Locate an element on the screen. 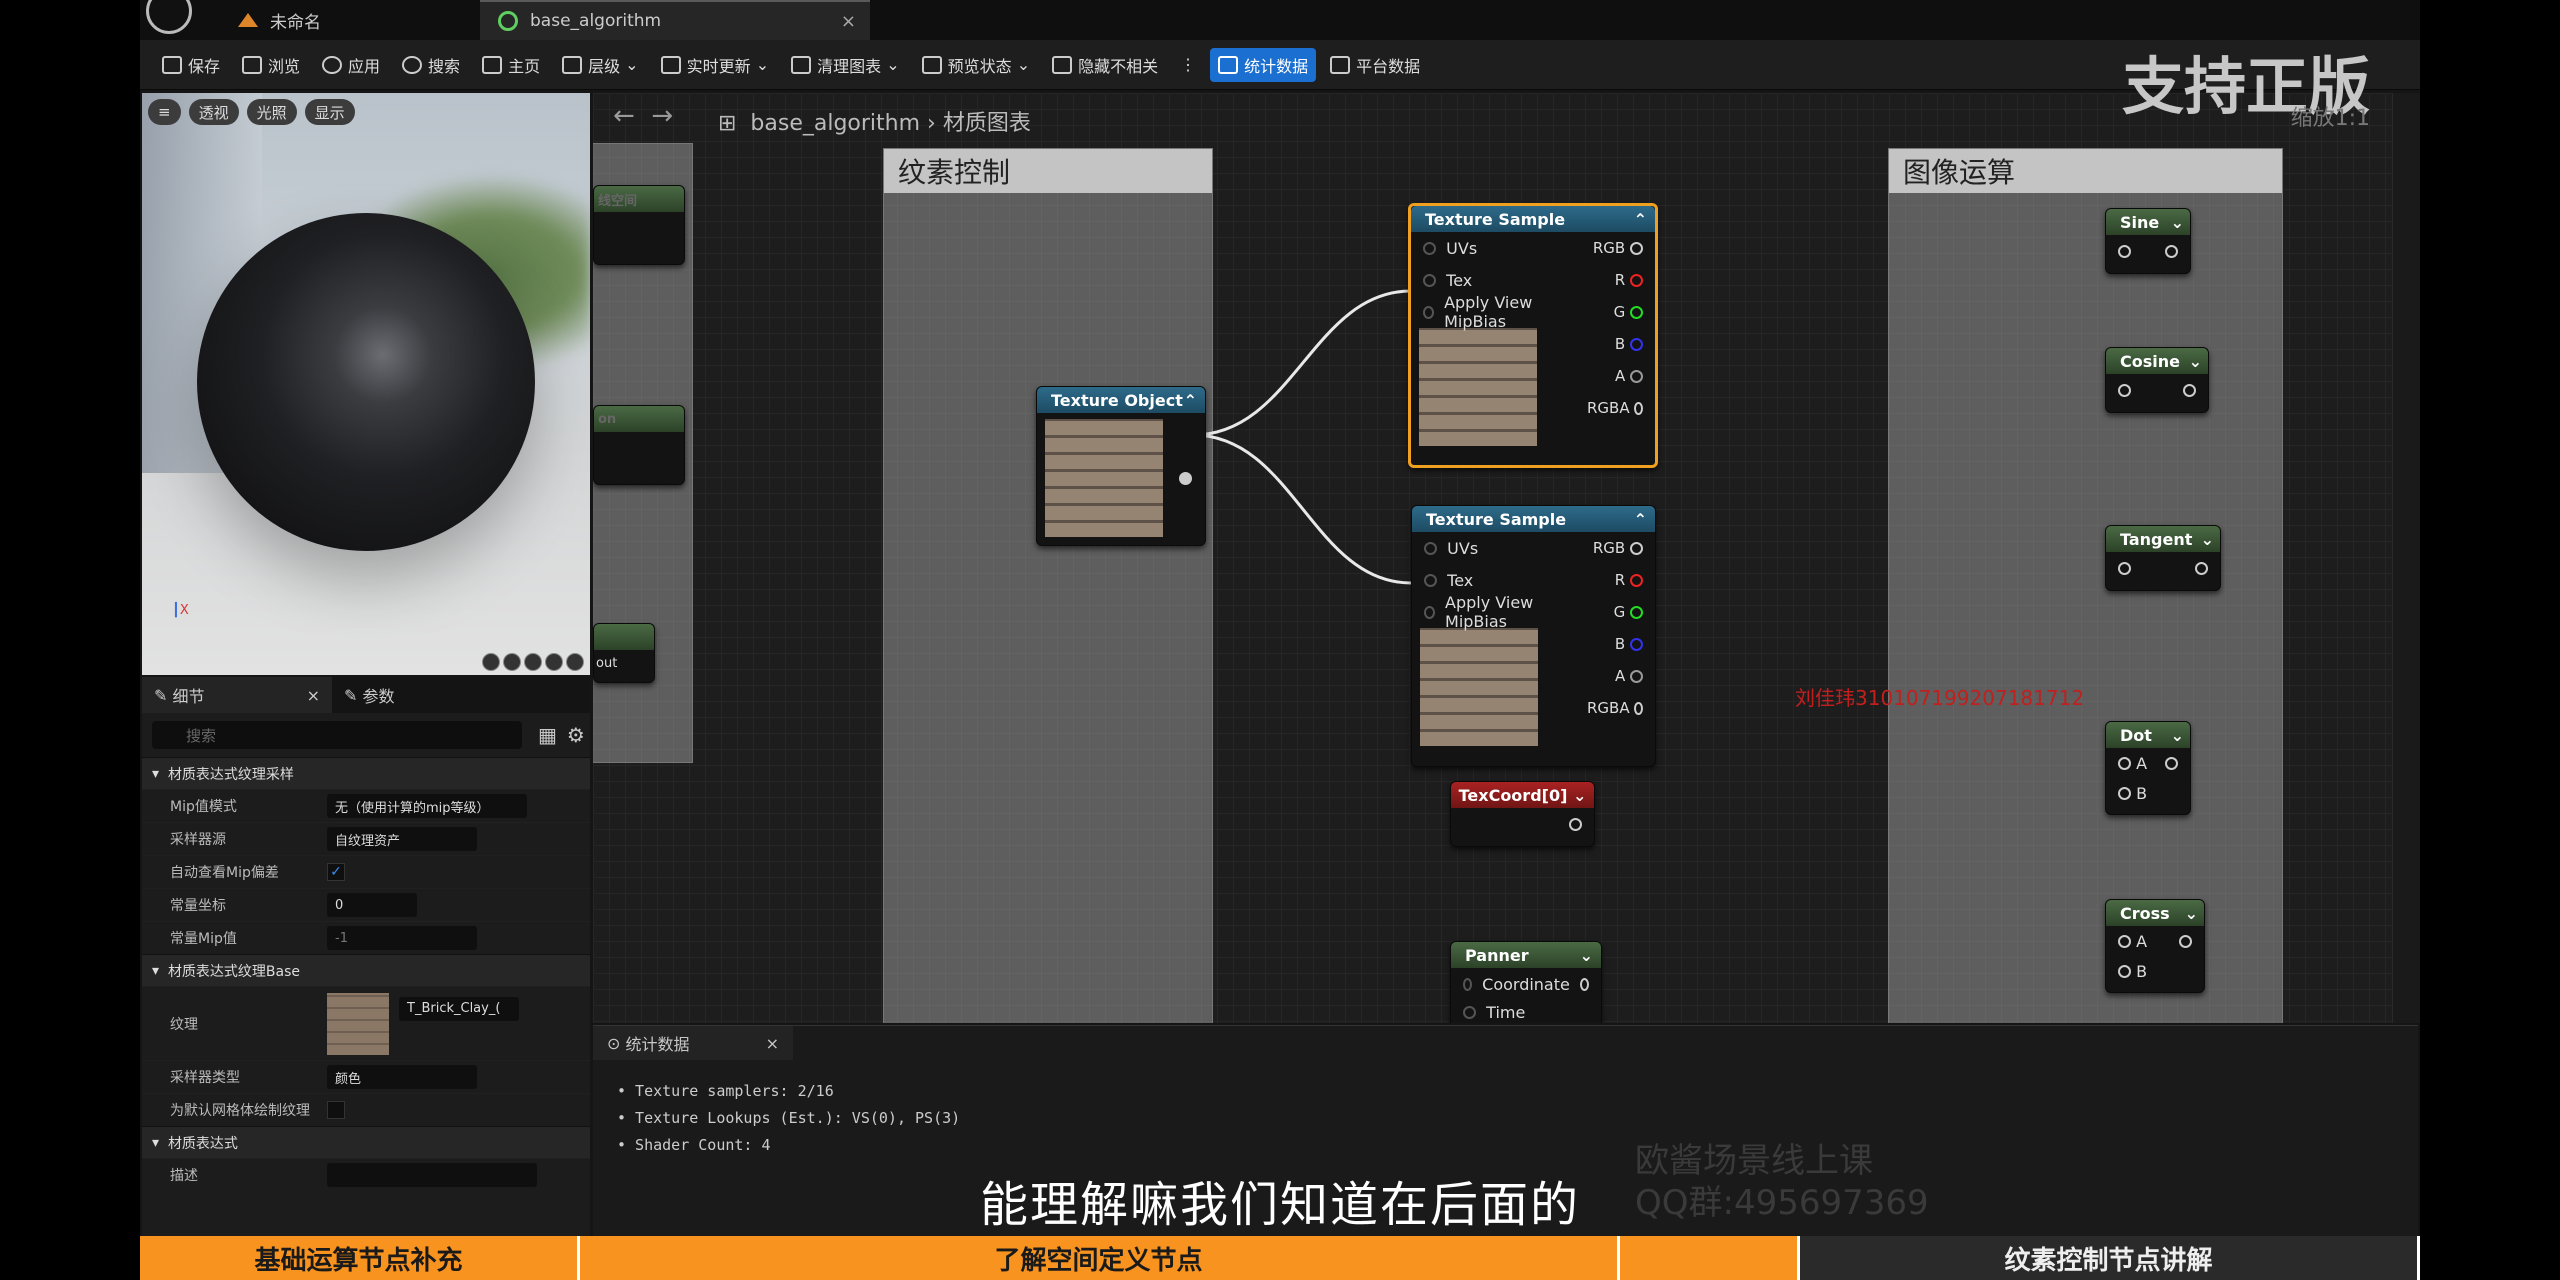 The width and height of the screenshot is (2560, 1280). default-mesh-checkbox is located at coordinates (336, 1110).